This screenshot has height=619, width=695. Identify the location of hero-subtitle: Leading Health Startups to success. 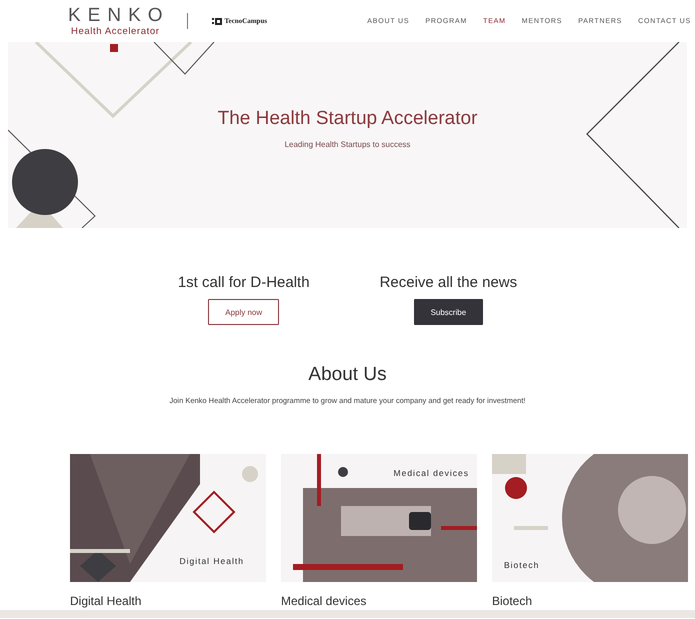
(347, 144).